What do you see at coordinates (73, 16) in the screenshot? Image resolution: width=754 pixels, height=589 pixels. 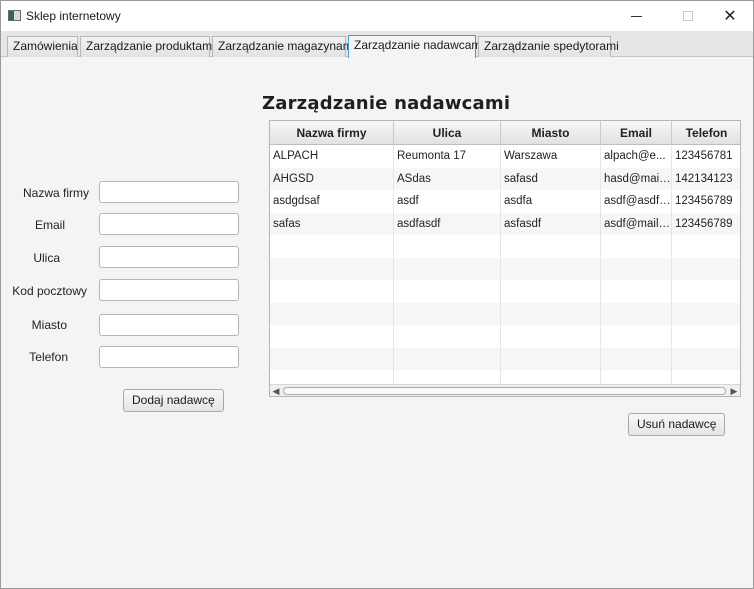 I see `window-title: Sklep internetowy` at bounding box center [73, 16].